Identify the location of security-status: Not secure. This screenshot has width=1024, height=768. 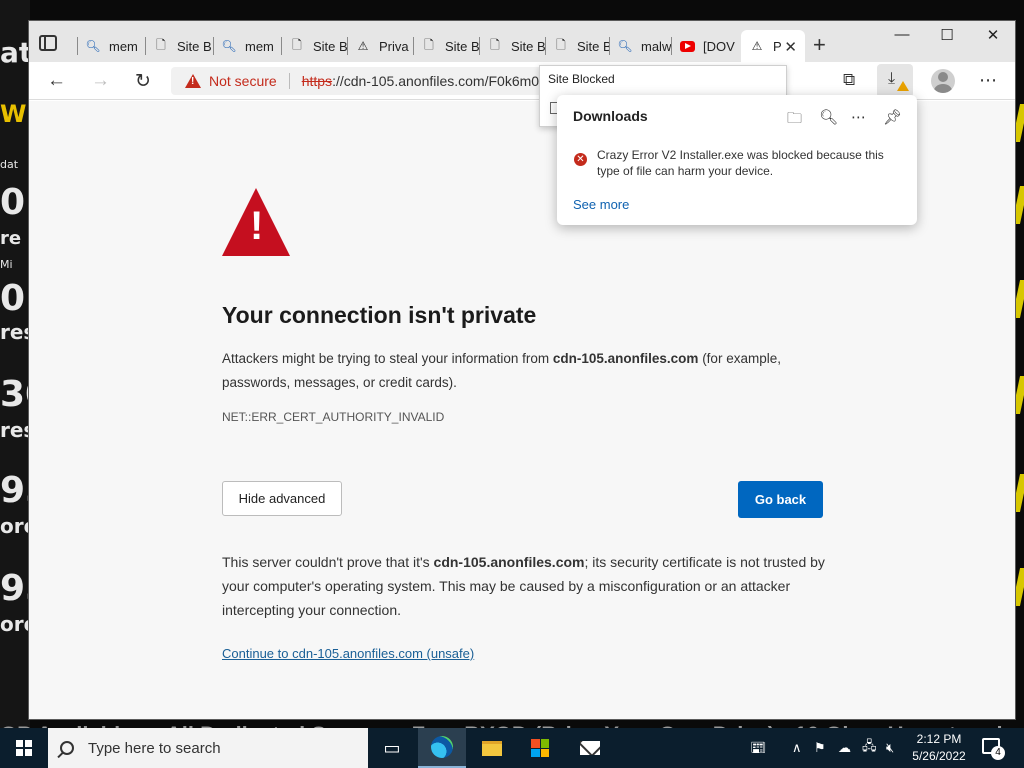
(243, 81).